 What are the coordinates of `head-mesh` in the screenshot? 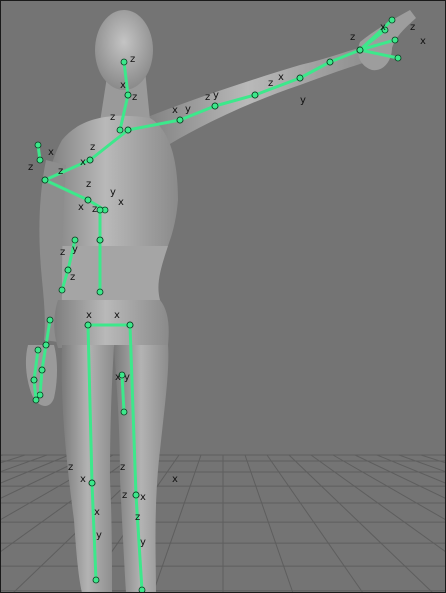 It's located at (124, 50).